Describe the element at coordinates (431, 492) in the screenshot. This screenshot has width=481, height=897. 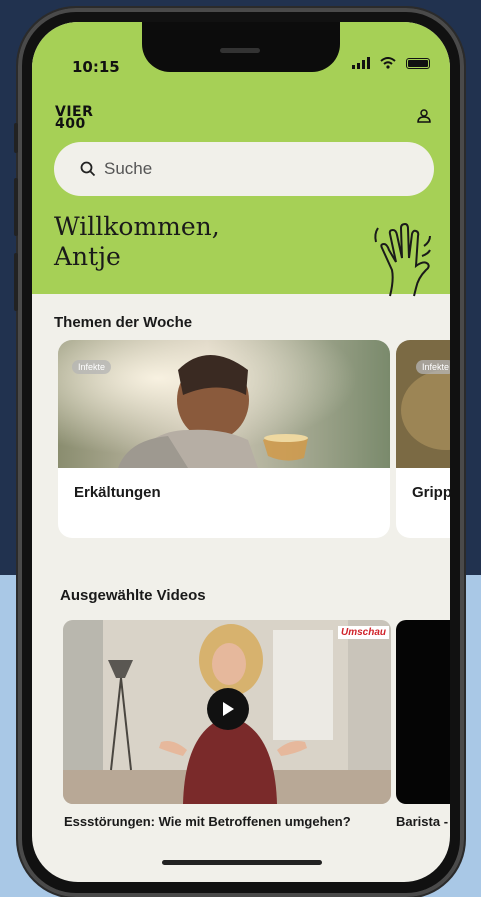
I see `topic-card-title: Gripp` at that location.